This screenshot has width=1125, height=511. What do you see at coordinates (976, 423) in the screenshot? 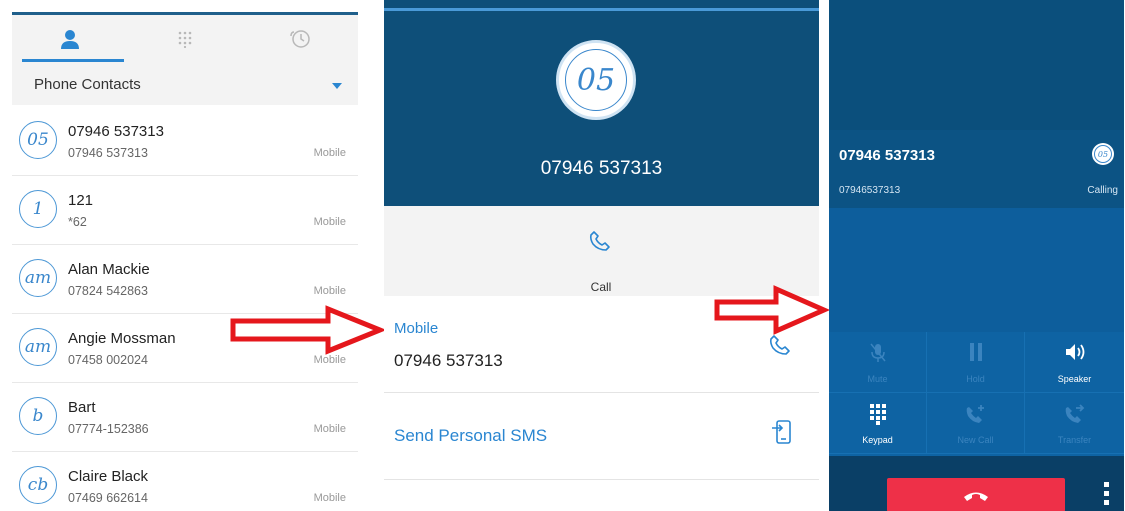
I see `new-call-button: New Call` at bounding box center [976, 423].